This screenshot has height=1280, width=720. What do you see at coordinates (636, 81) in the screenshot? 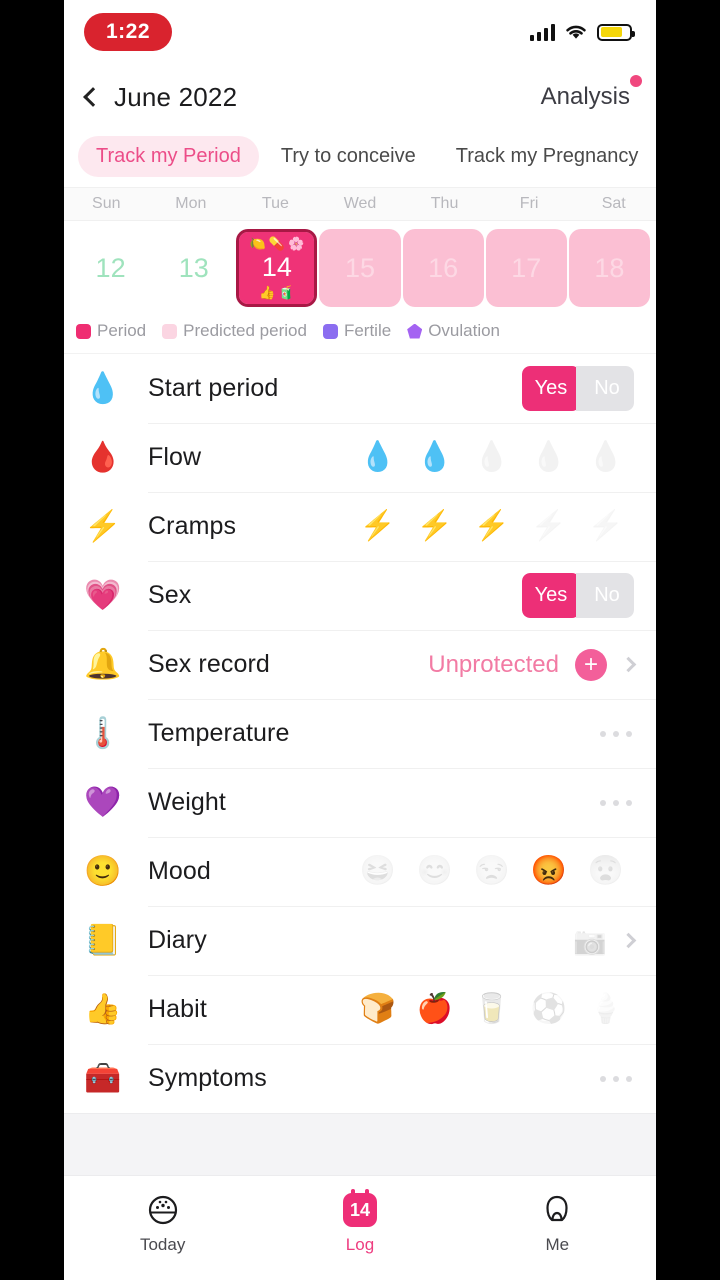
I see `notification-dot-badge` at bounding box center [636, 81].